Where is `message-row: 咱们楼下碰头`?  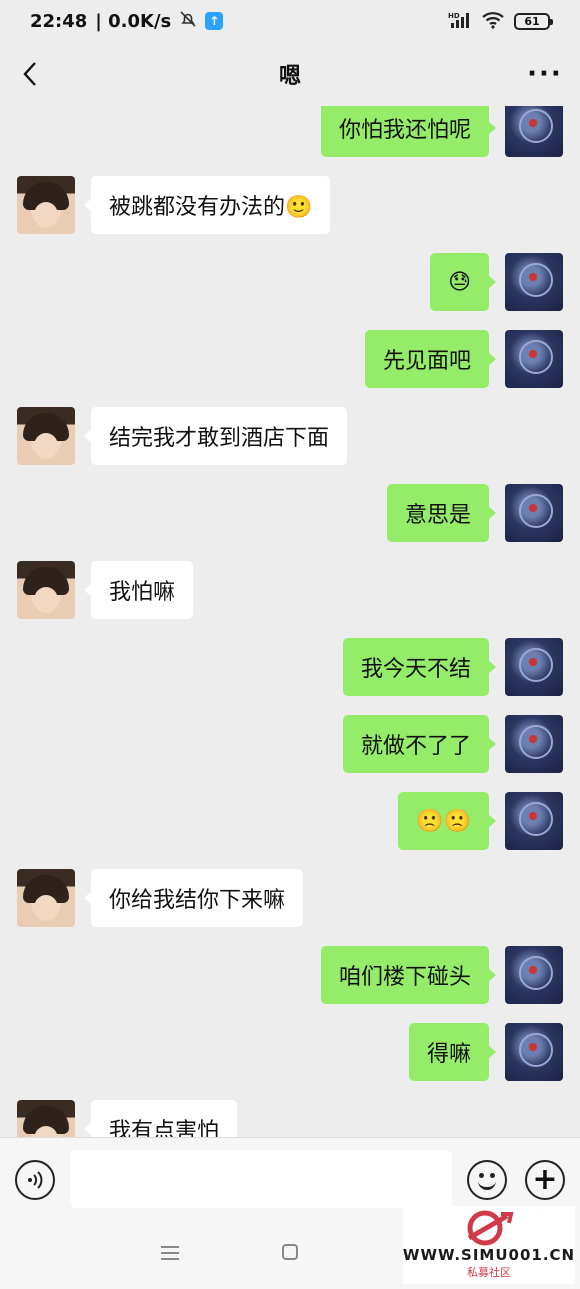
message-row: 咱们楼下碰头 is located at coordinates (290, 984).